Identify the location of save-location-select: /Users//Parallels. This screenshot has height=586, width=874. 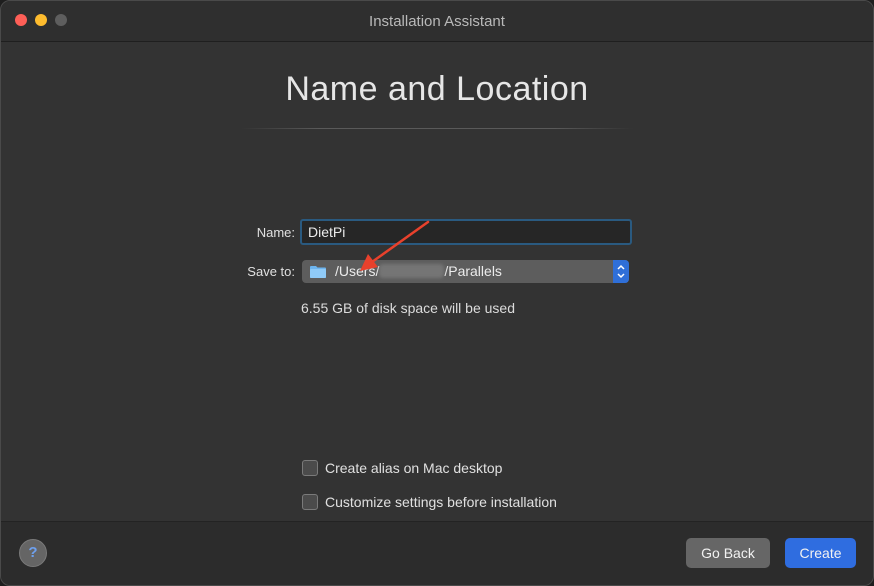
(465, 271).